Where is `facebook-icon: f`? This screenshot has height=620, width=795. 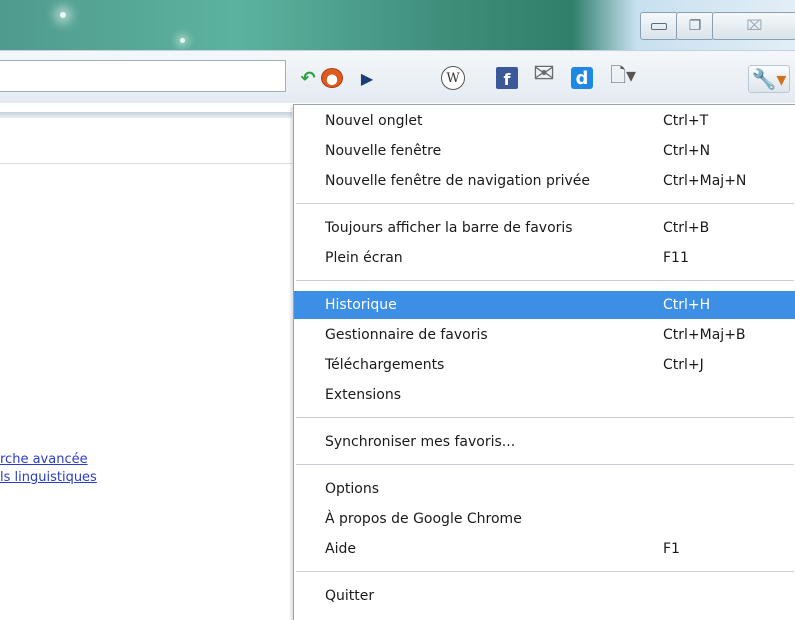 facebook-icon: f is located at coordinates (507, 78).